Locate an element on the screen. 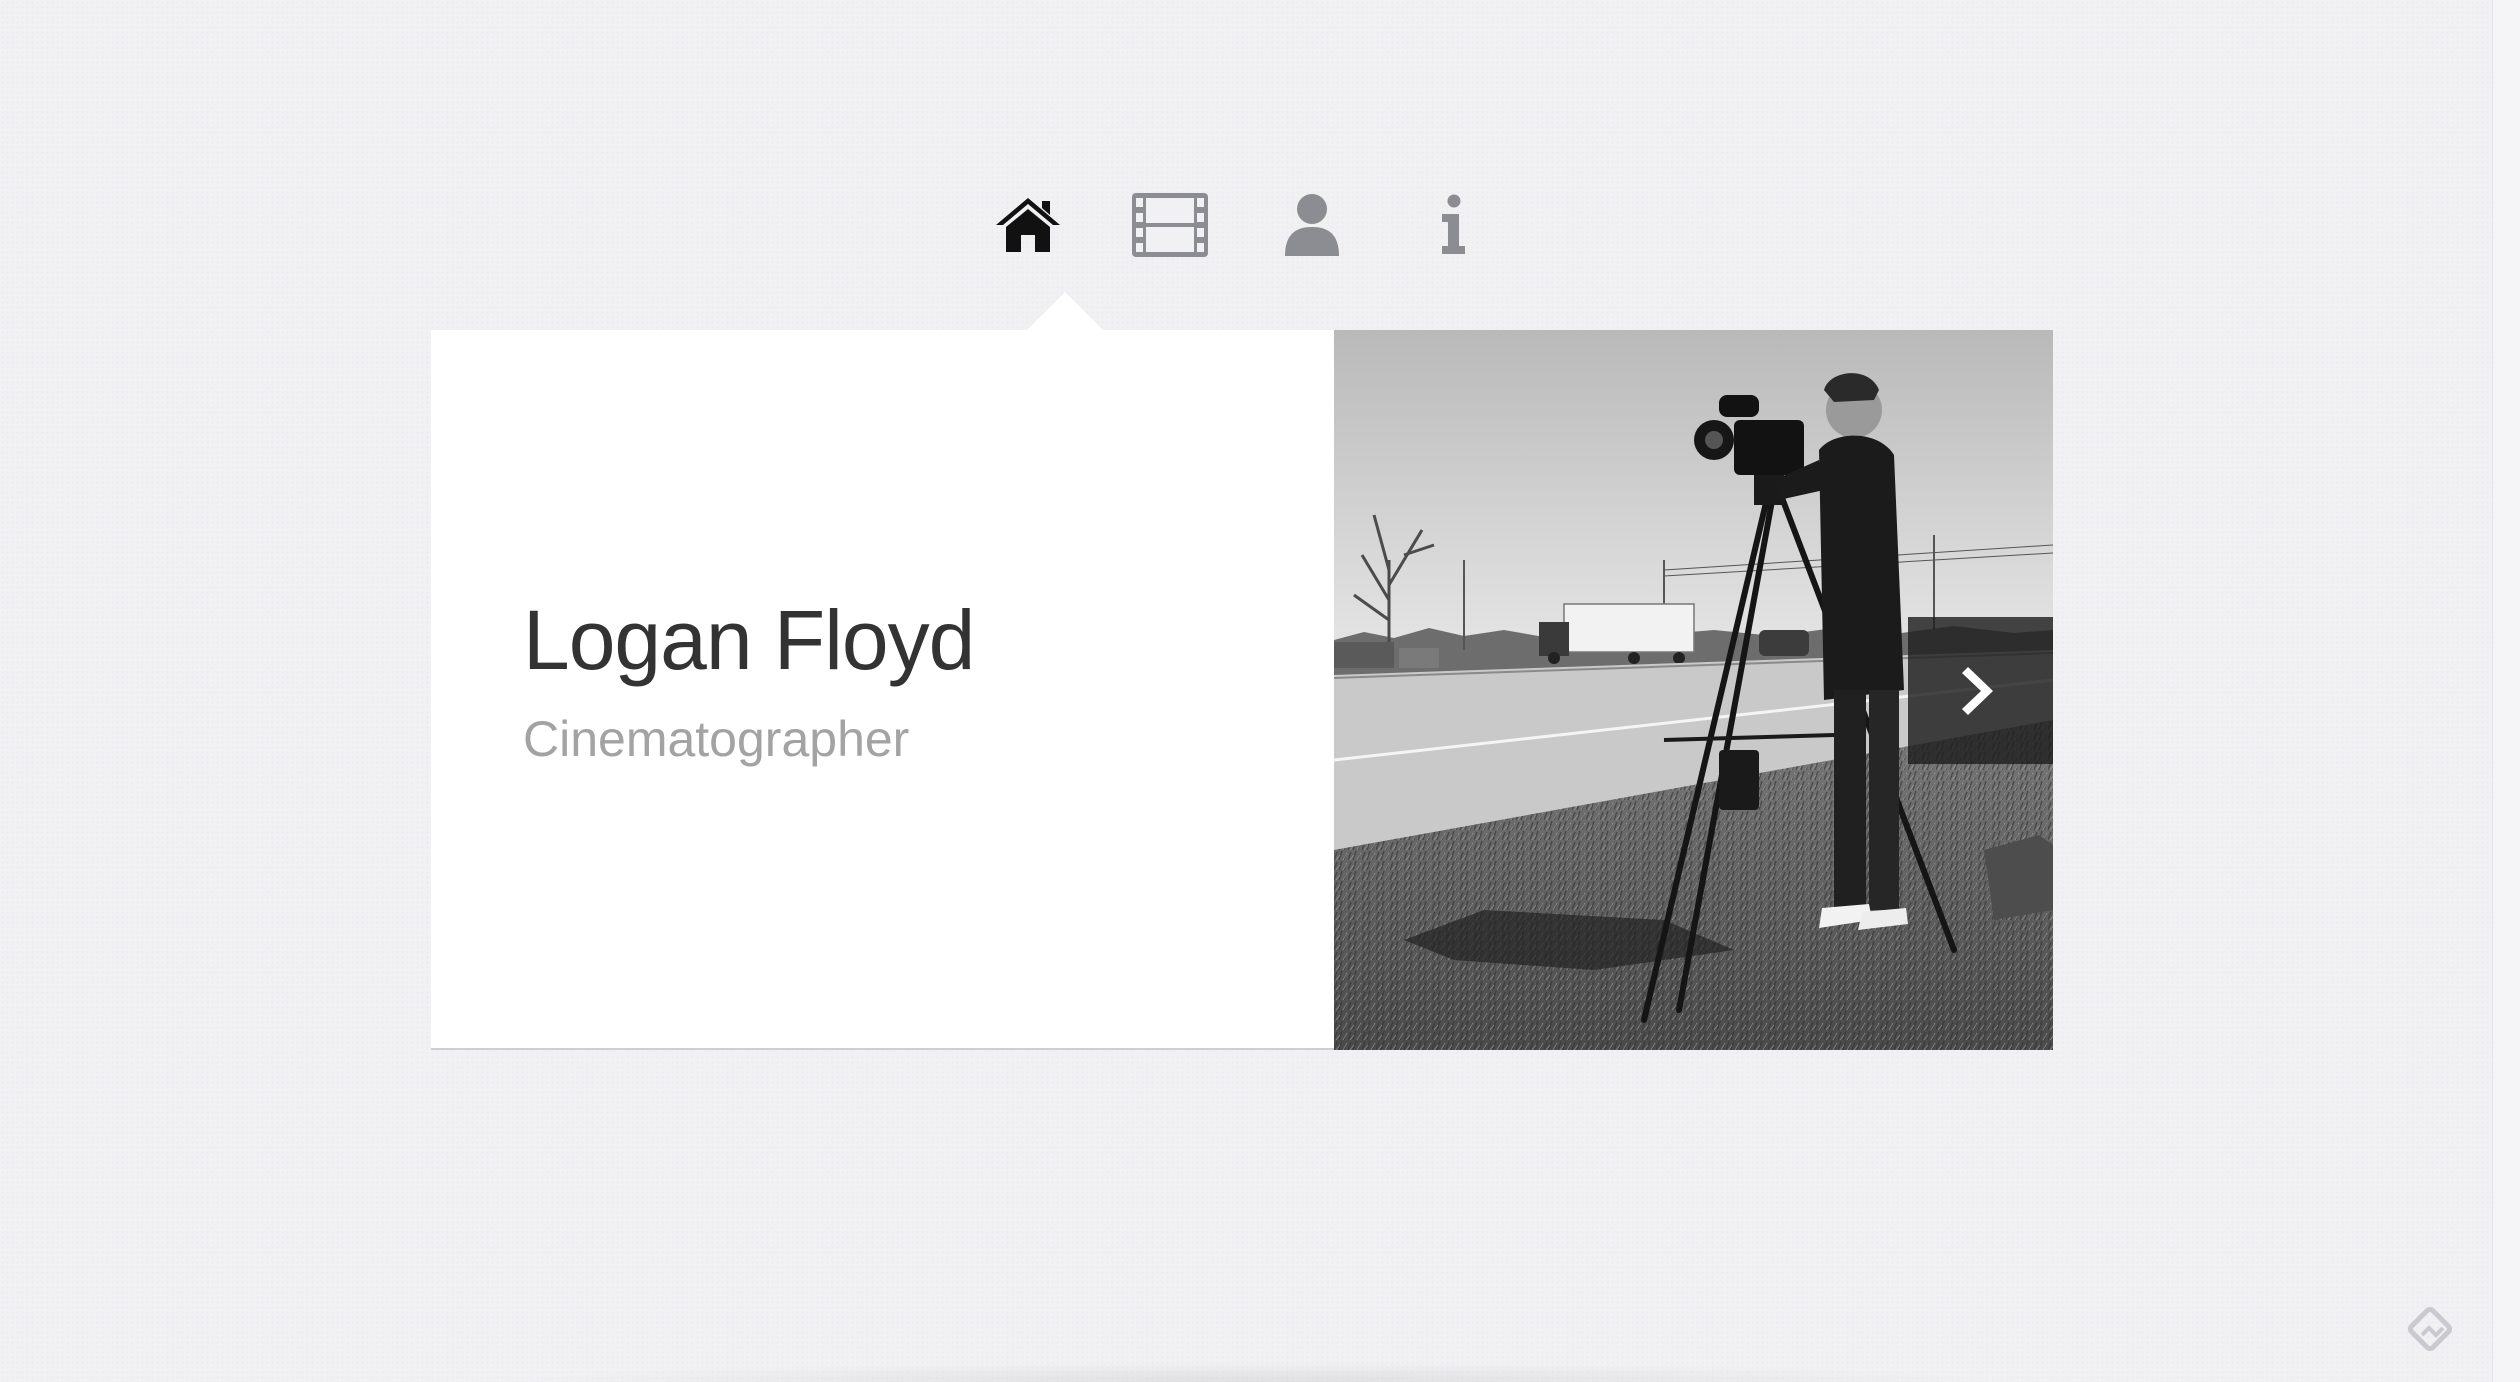 The image size is (2520, 1382). main-nav is located at coordinates (1240, 225).